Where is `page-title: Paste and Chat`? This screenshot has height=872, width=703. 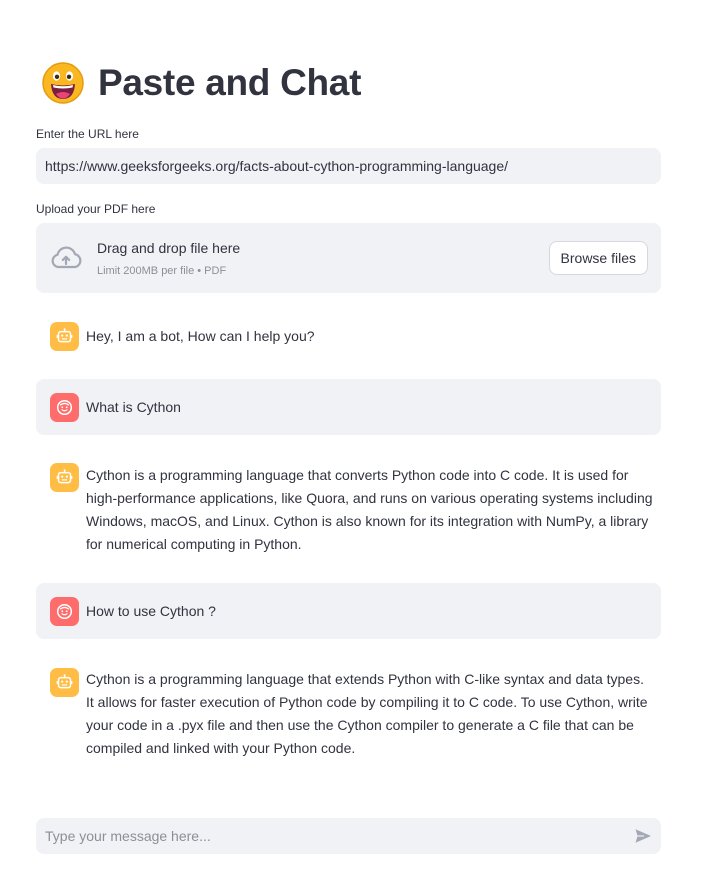 page-title: Paste and Chat is located at coordinates (230, 82).